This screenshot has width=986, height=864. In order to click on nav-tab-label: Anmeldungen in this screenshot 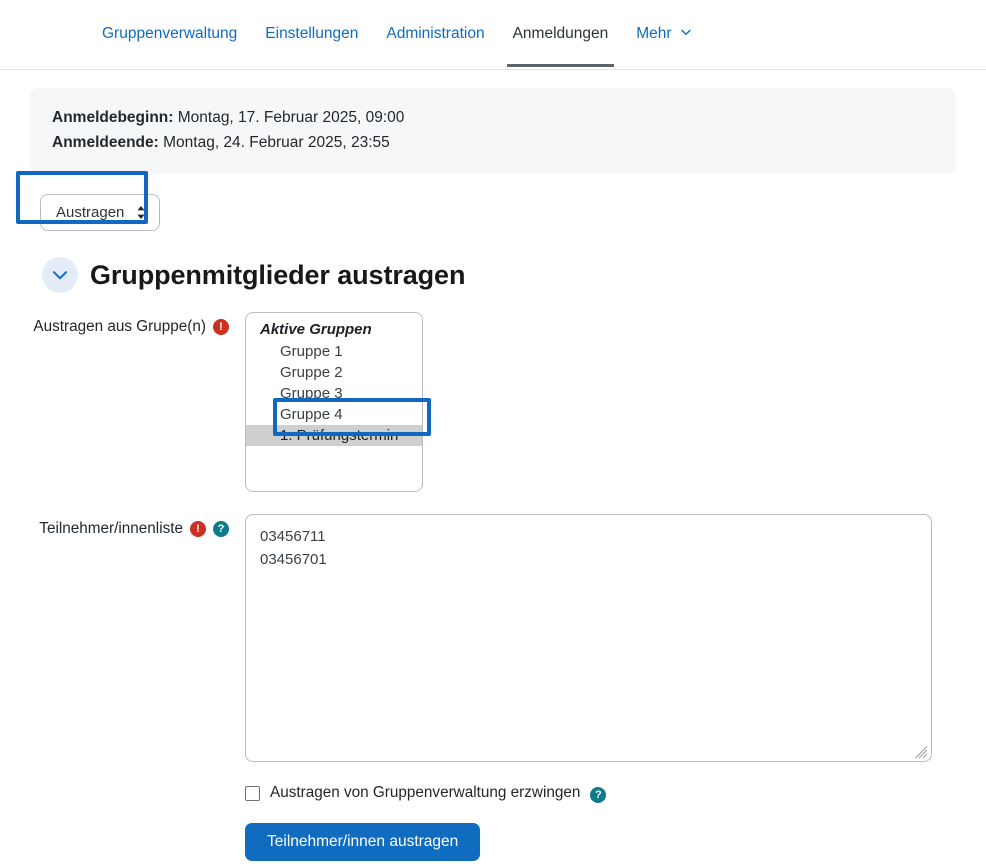, I will do `click(560, 34)`.